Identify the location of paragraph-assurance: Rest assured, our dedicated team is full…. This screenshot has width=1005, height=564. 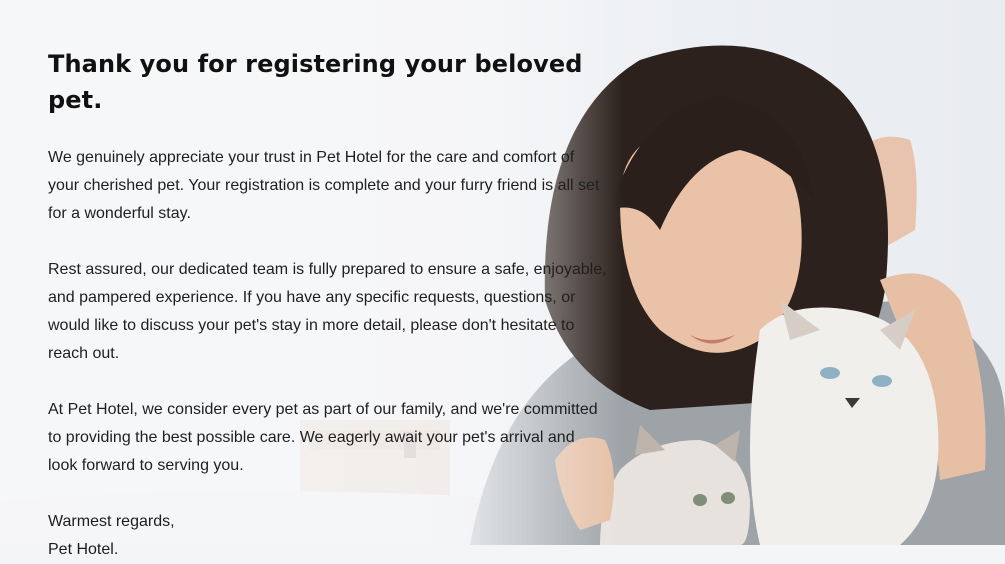
(327, 311).